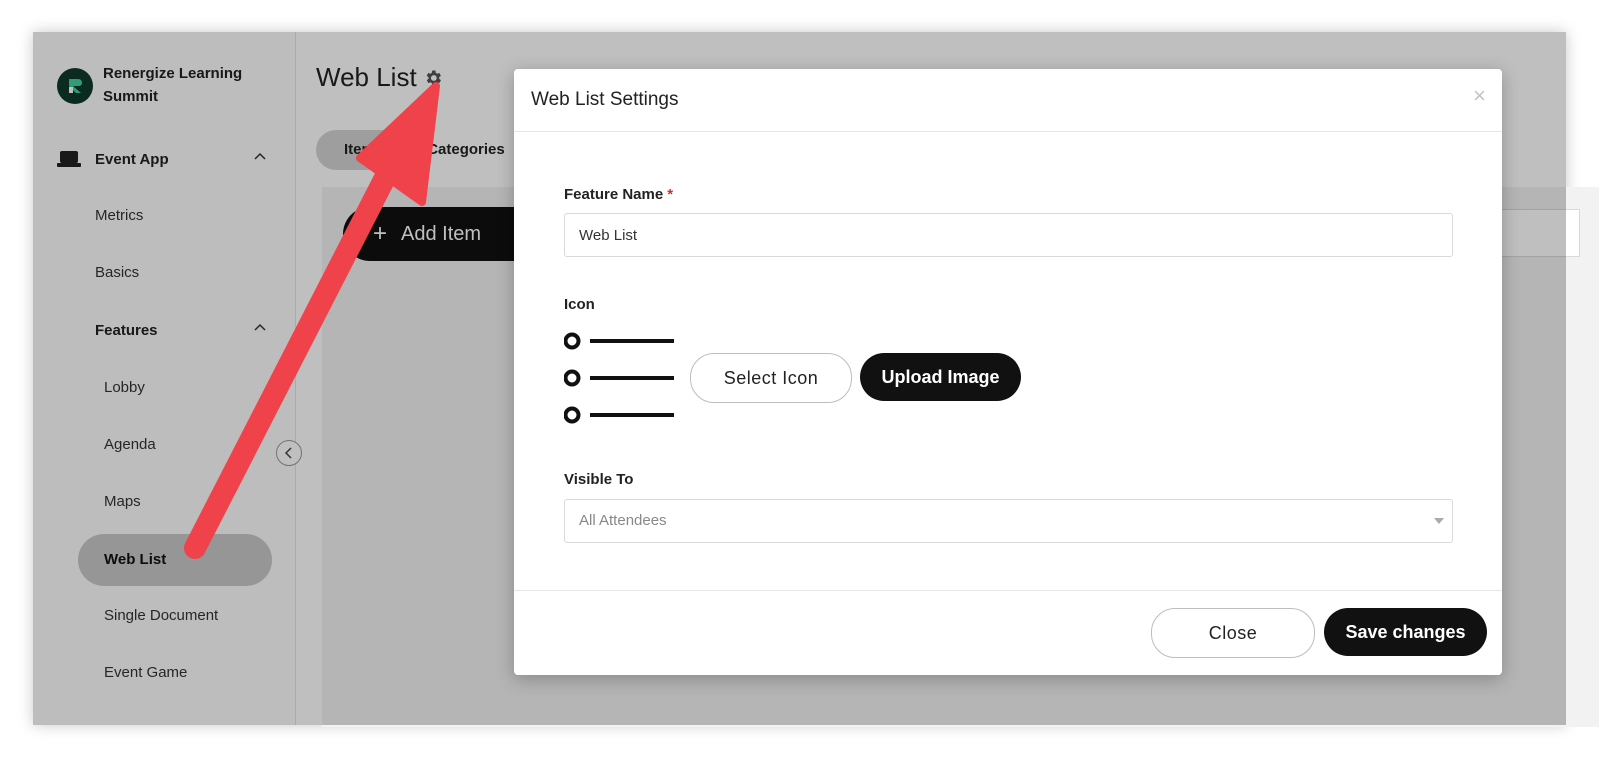  What do you see at coordinates (940, 377) in the screenshot?
I see `upload-image-button: Upload Image` at bounding box center [940, 377].